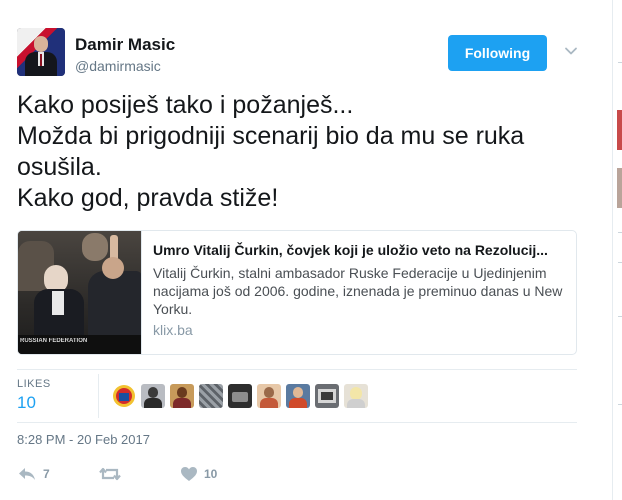 The height and width of the screenshot is (500, 622). Describe the element at coordinates (302, 53) in the screenshot. I see `tweet-header: Damir Masic @damirmasic Following` at that location.